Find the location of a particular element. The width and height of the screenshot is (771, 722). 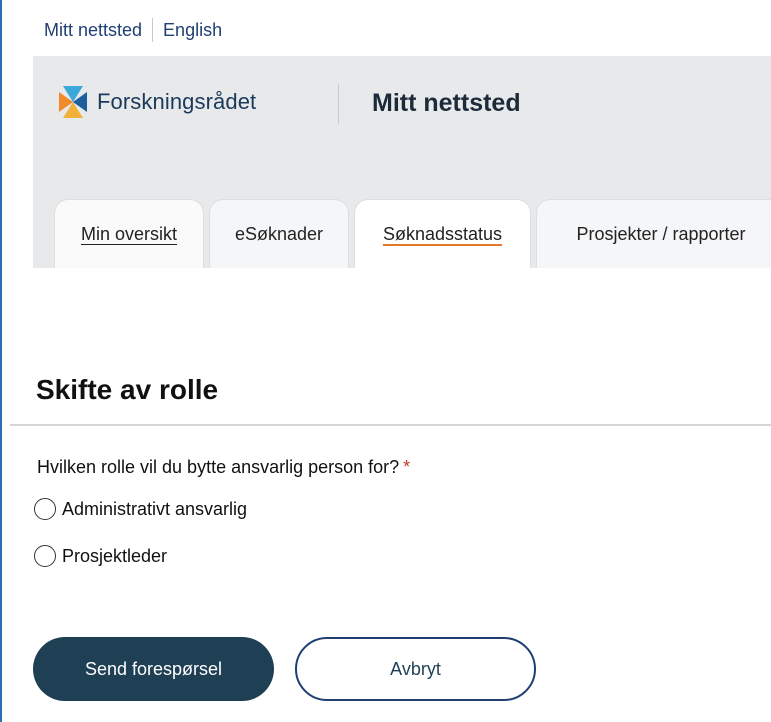

forskningsradet-logo-icon is located at coordinates (73, 102).